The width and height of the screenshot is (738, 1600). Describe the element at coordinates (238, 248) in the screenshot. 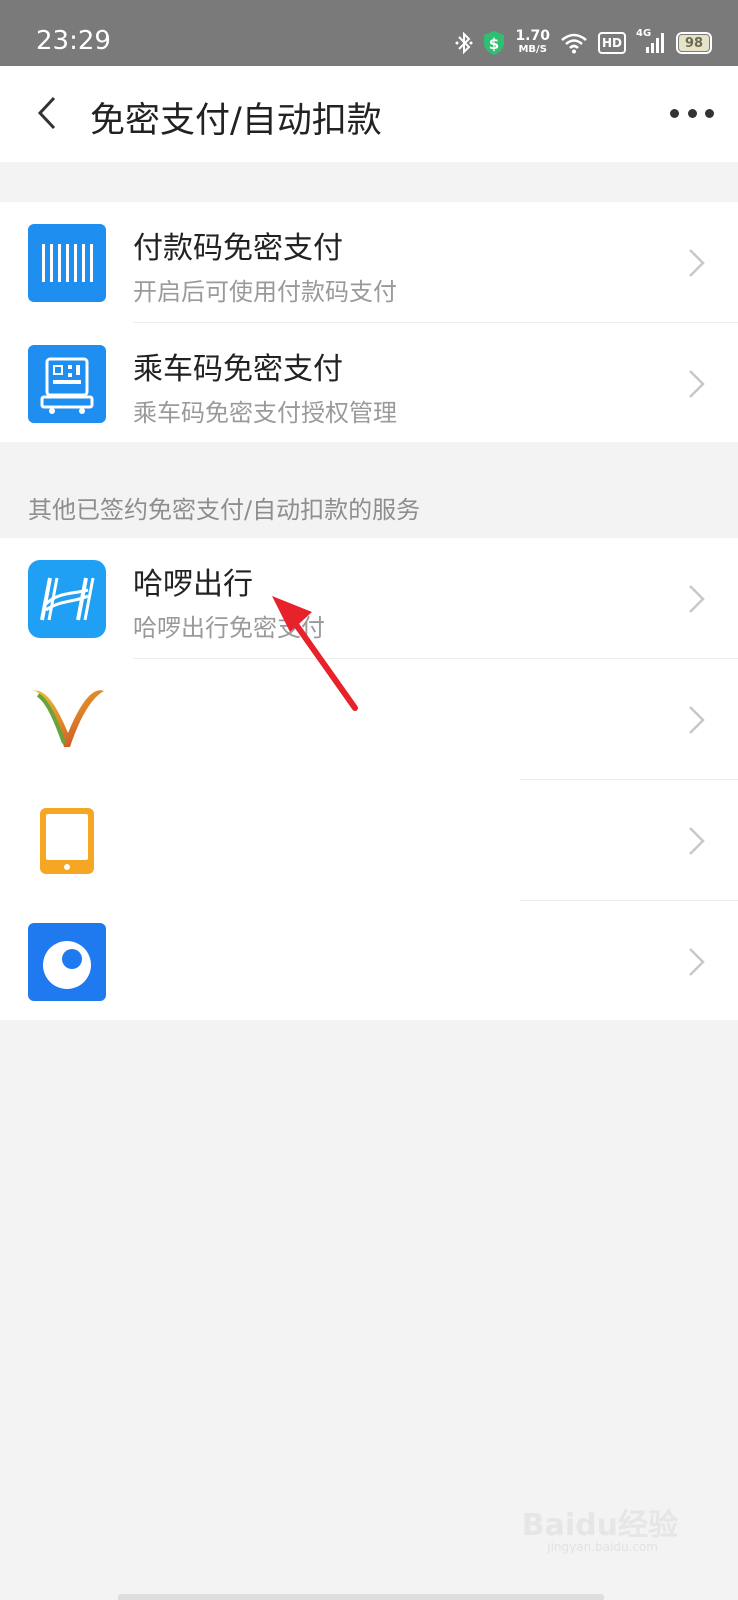

I see `row-title: 付款码免密支付` at that location.